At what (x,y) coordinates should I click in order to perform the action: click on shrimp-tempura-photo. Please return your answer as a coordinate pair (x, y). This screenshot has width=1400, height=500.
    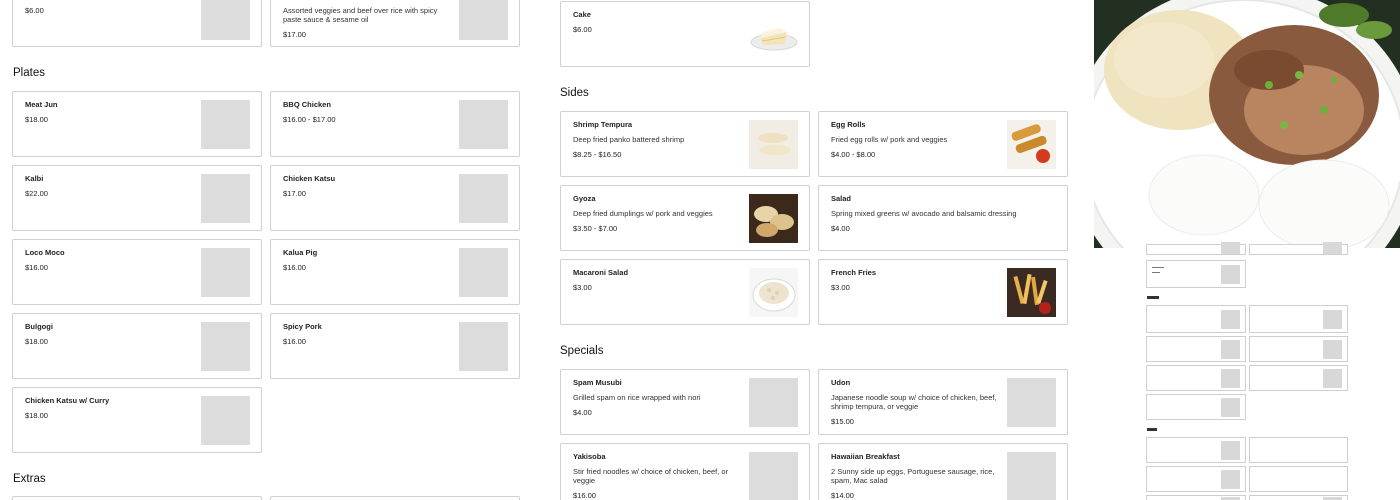
    Looking at the image, I should click on (773, 144).